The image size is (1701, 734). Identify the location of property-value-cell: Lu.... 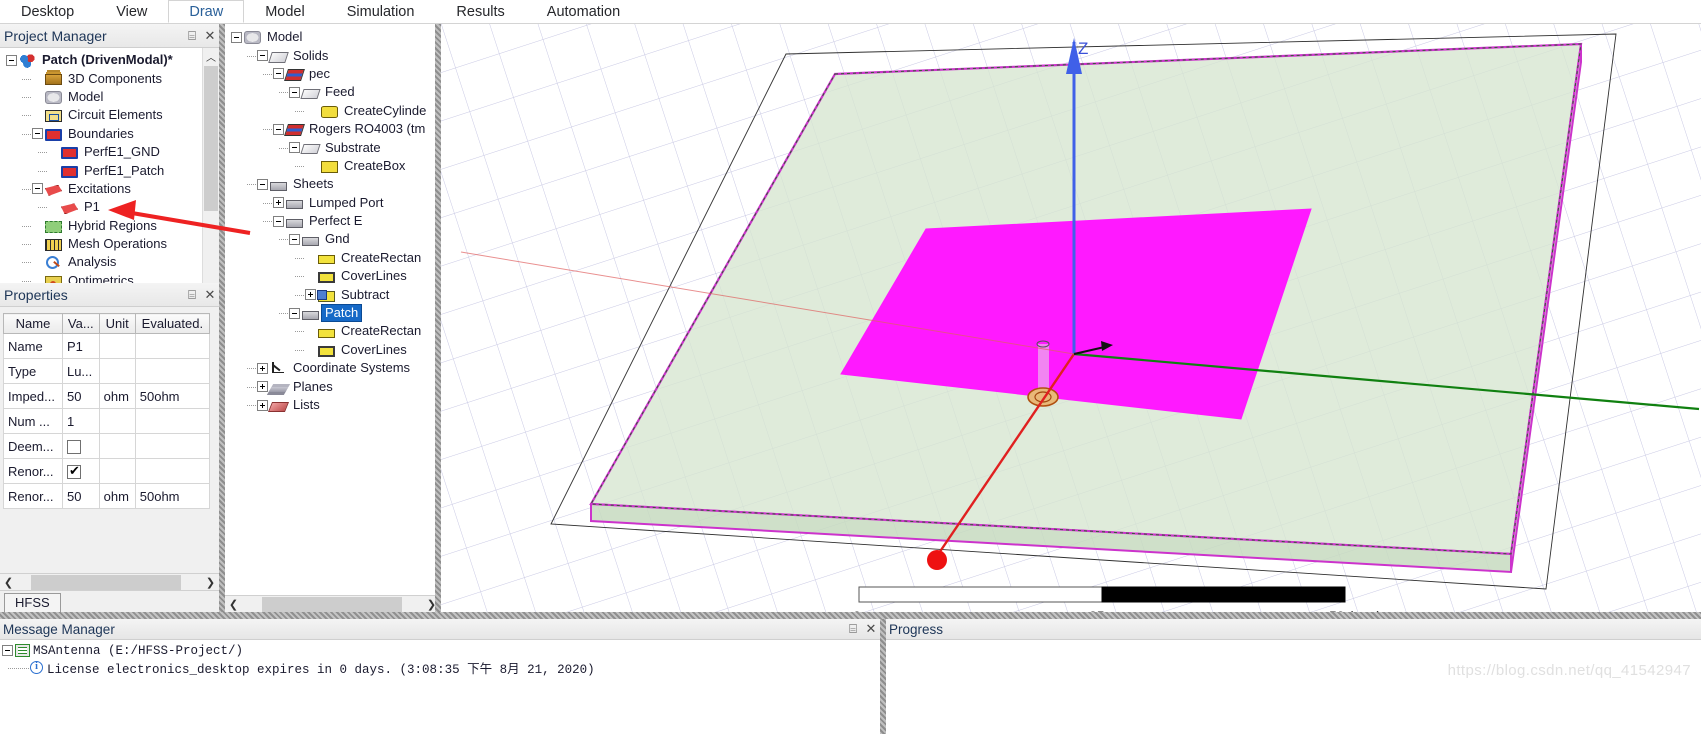
(80, 371).